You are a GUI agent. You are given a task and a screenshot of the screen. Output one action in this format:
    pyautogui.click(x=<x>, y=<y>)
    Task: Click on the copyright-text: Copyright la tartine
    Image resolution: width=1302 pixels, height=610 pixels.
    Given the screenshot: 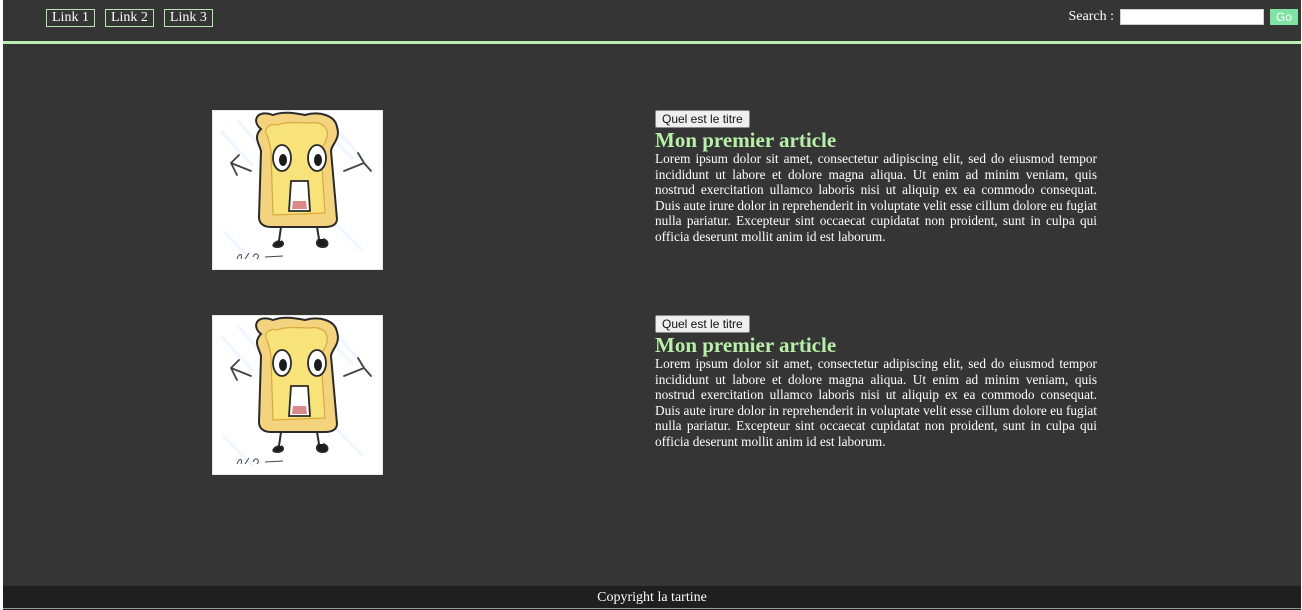 What is the action you would take?
    pyautogui.click(x=652, y=597)
    